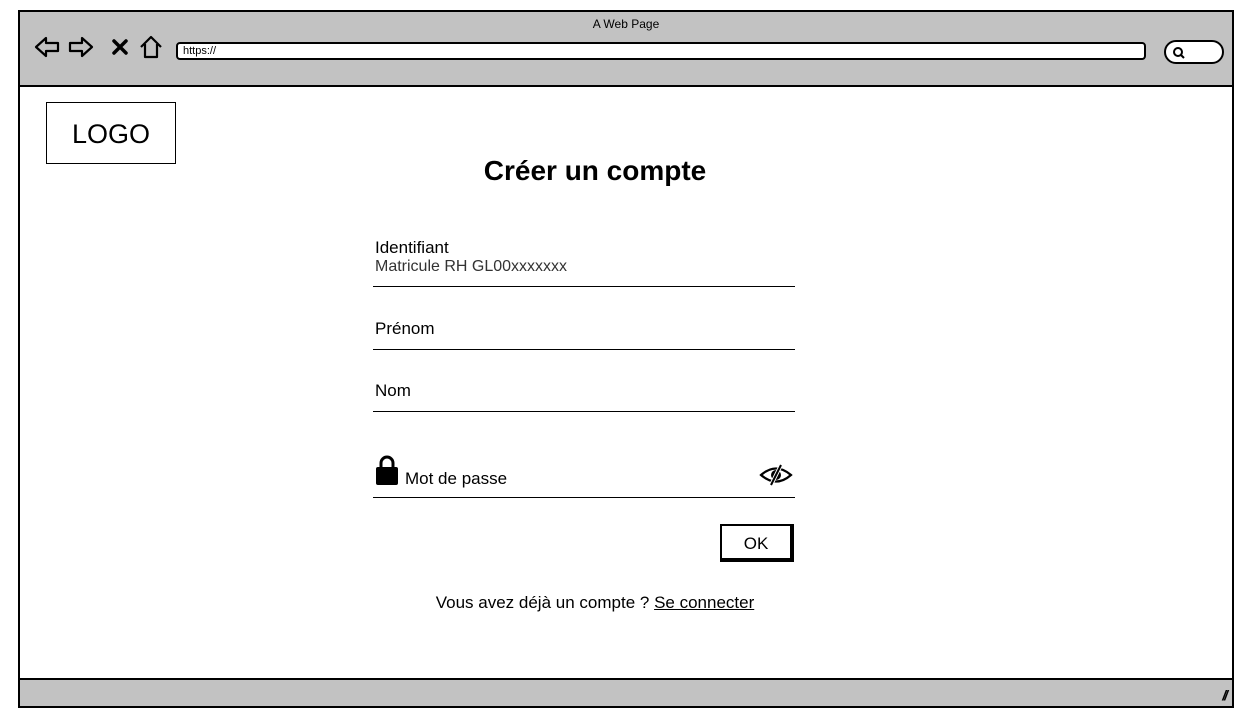 Image resolution: width=1256 pixels, height=719 pixels. What do you see at coordinates (595, 170) in the screenshot?
I see `page-title: Créer un compte` at bounding box center [595, 170].